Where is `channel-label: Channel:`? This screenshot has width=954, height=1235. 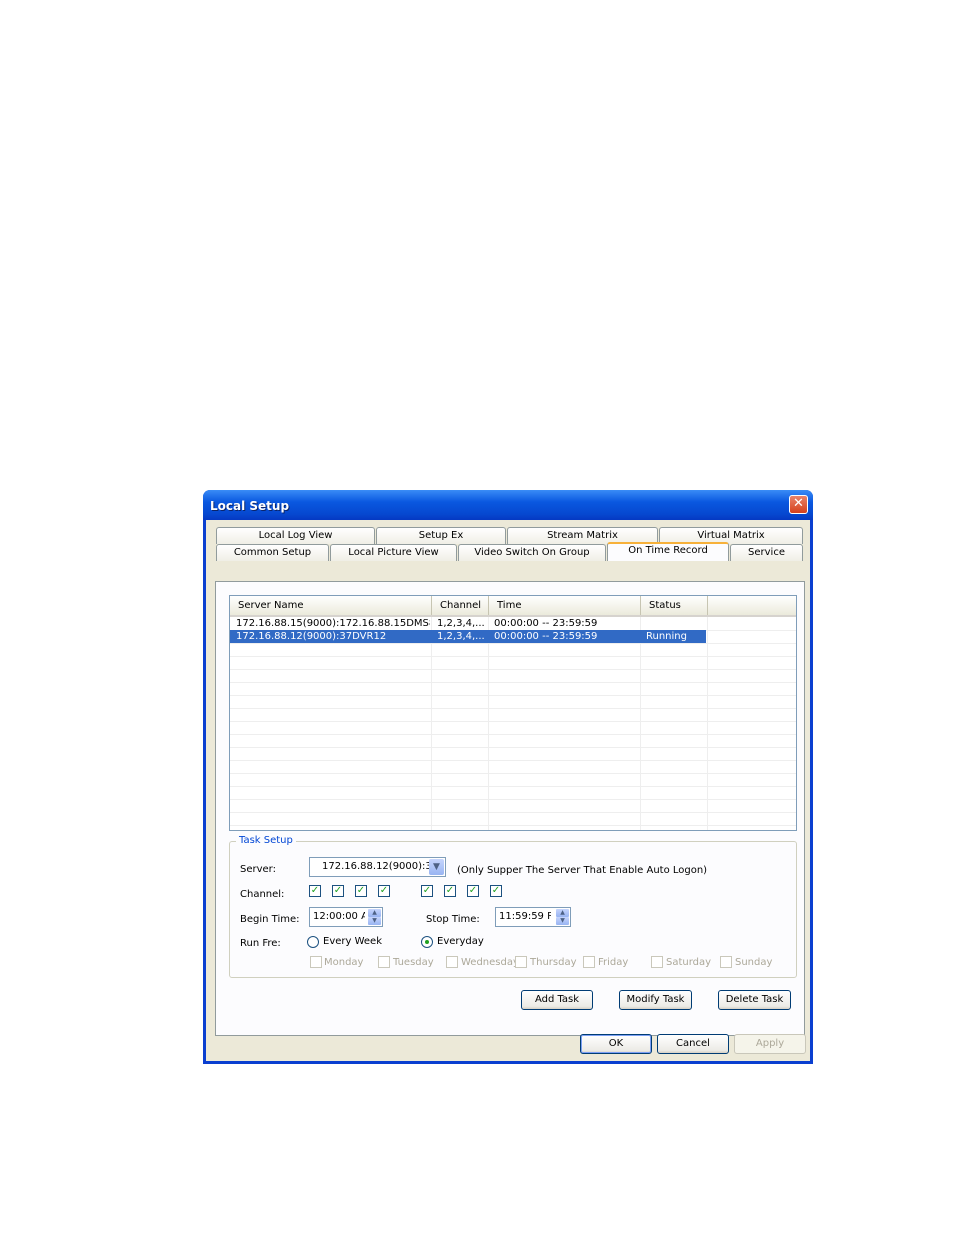
channel-label: Channel: is located at coordinates (262, 894).